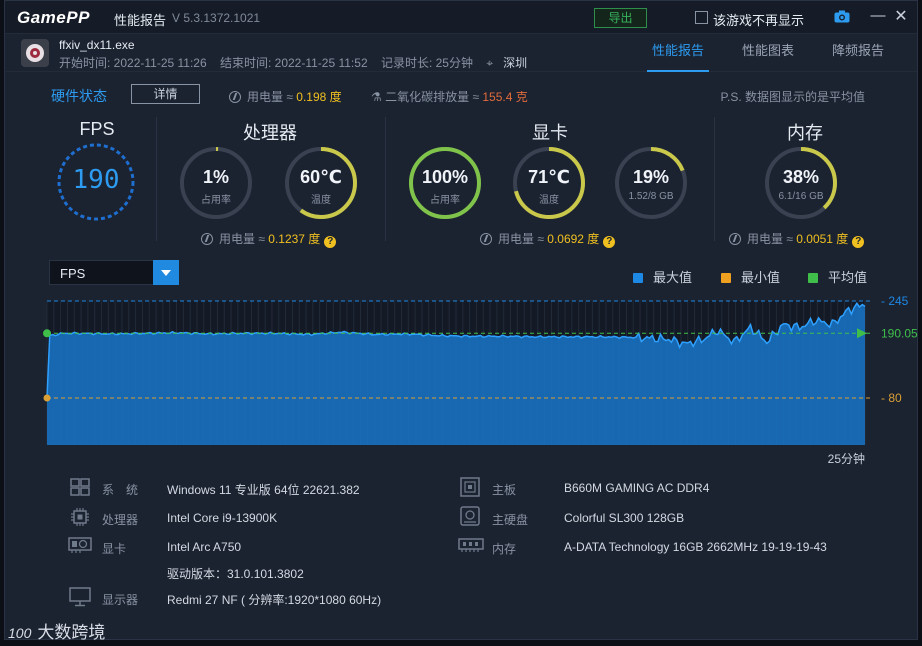 The height and width of the screenshot is (646, 922). Describe the element at coordinates (285, 96) in the screenshot. I see `total-power: 用电量 ≈ 0.198 度` at that location.